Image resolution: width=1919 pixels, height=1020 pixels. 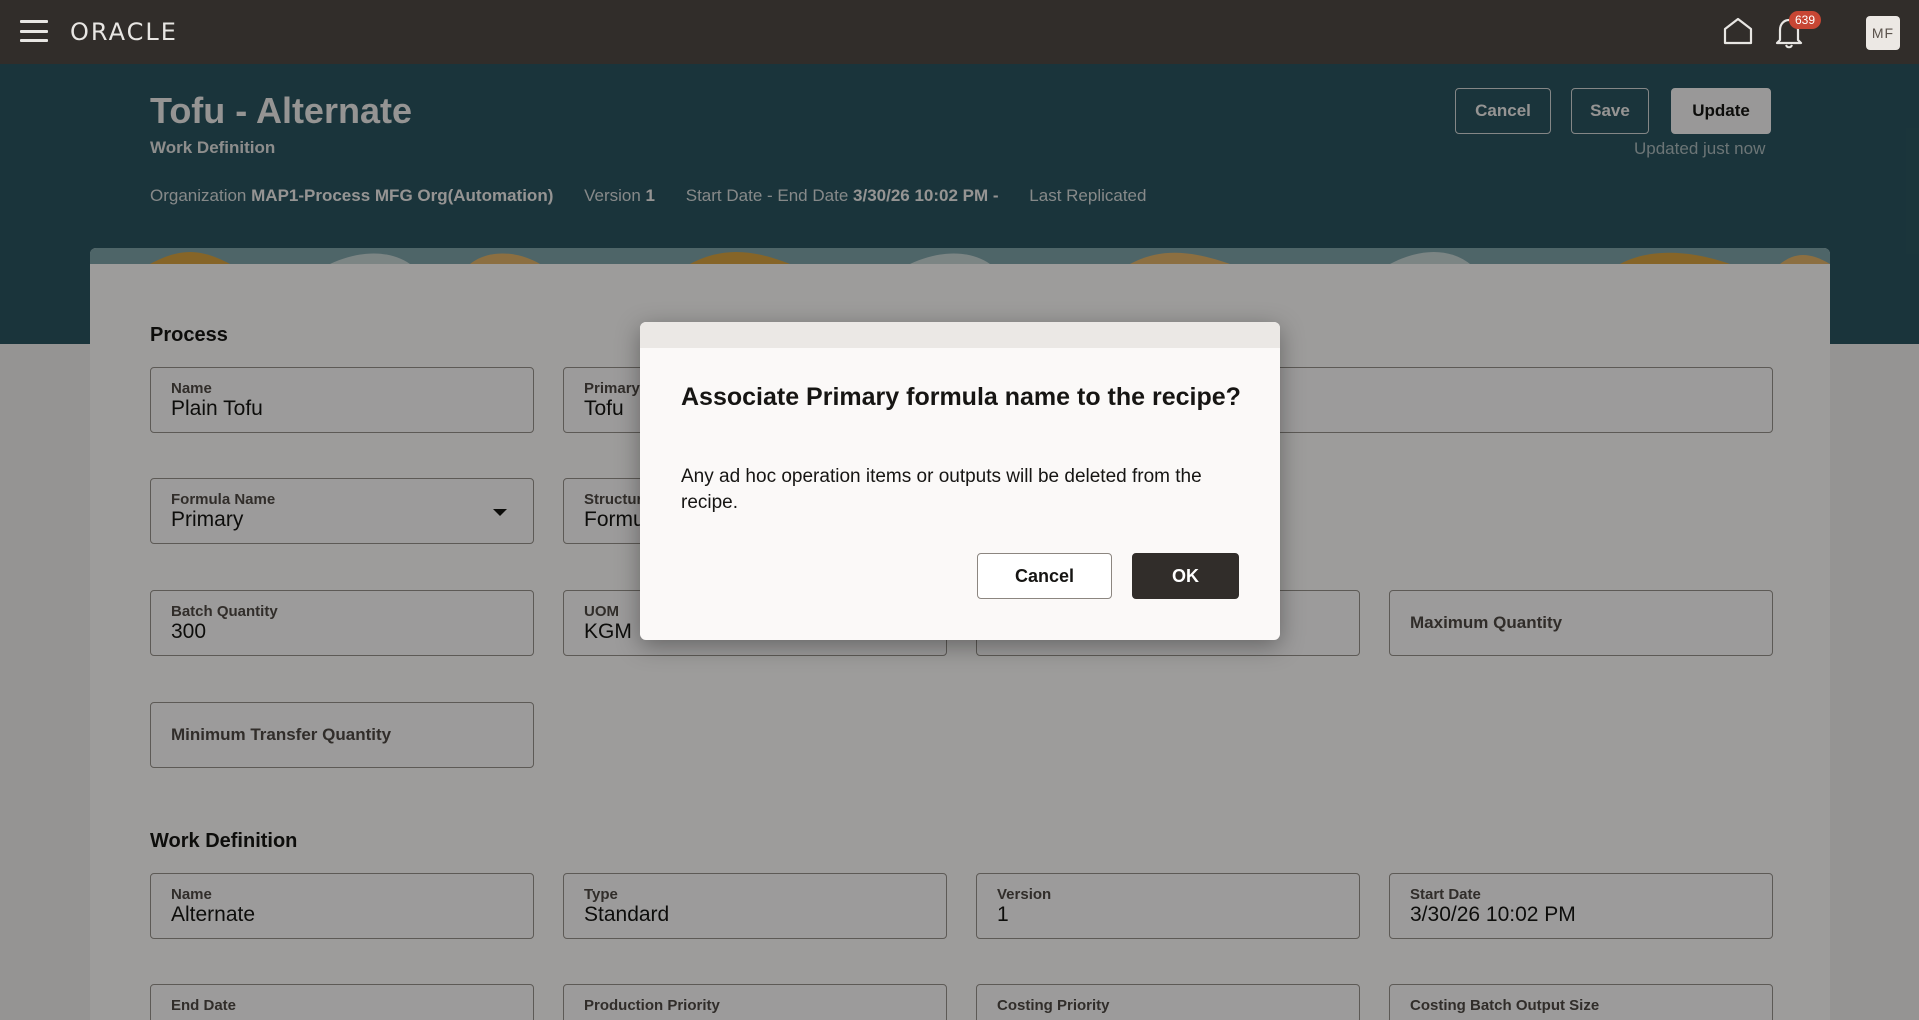 I want to click on dialog-cancel-button: Cancel, so click(x=1044, y=576).